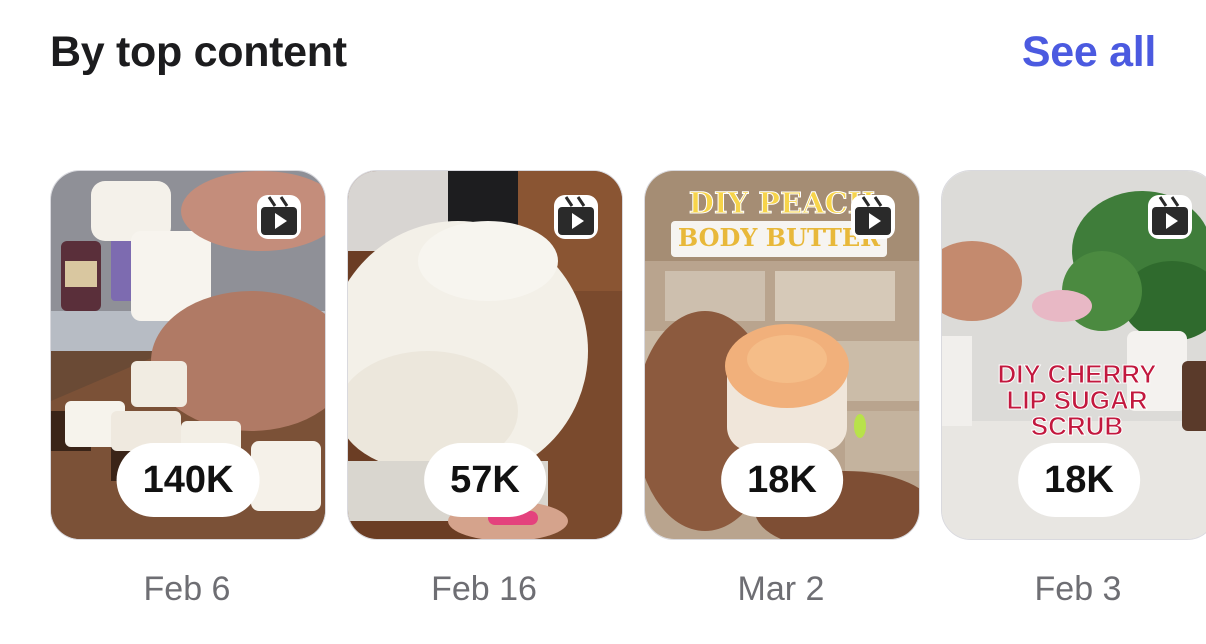  What do you see at coordinates (603, 52) in the screenshot?
I see `section-header: By top content See all` at bounding box center [603, 52].